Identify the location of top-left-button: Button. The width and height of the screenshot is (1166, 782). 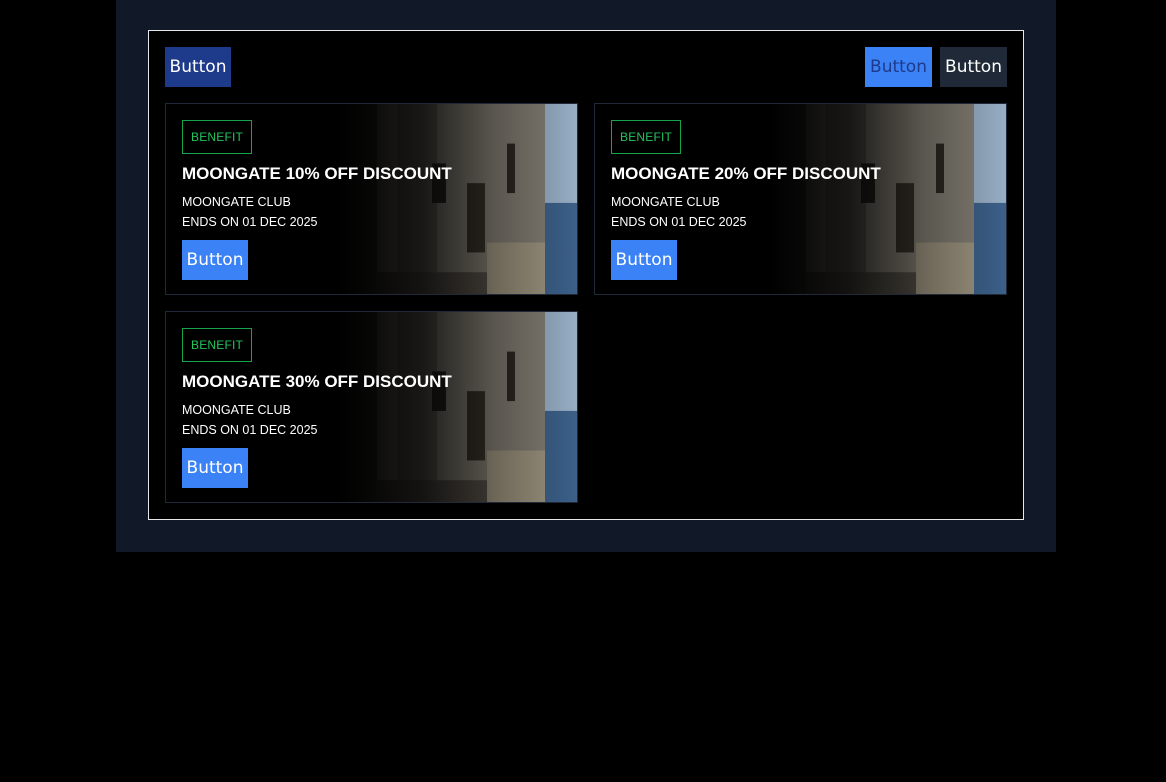
(198, 67).